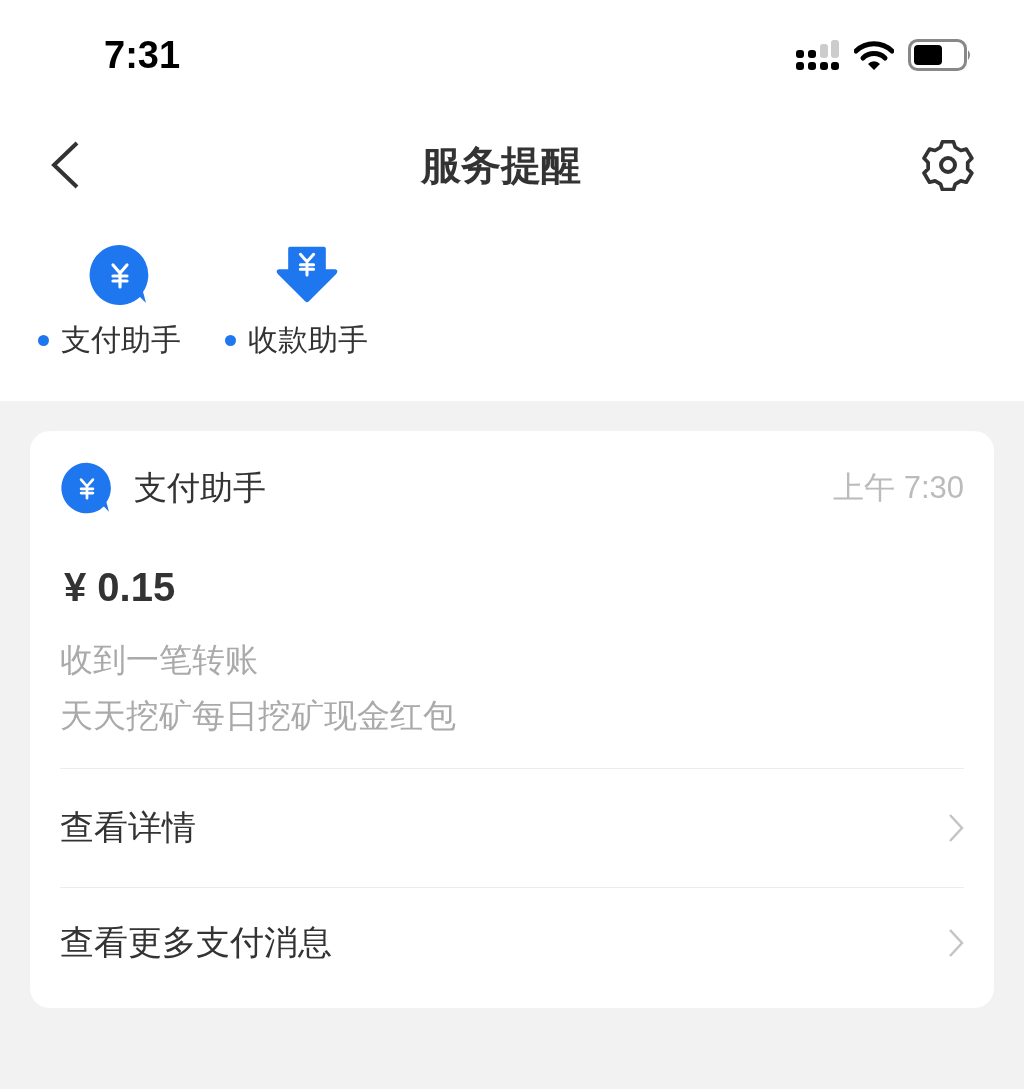  What do you see at coordinates (940, 55) in the screenshot?
I see `battery-icon` at bounding box center [940, 55].